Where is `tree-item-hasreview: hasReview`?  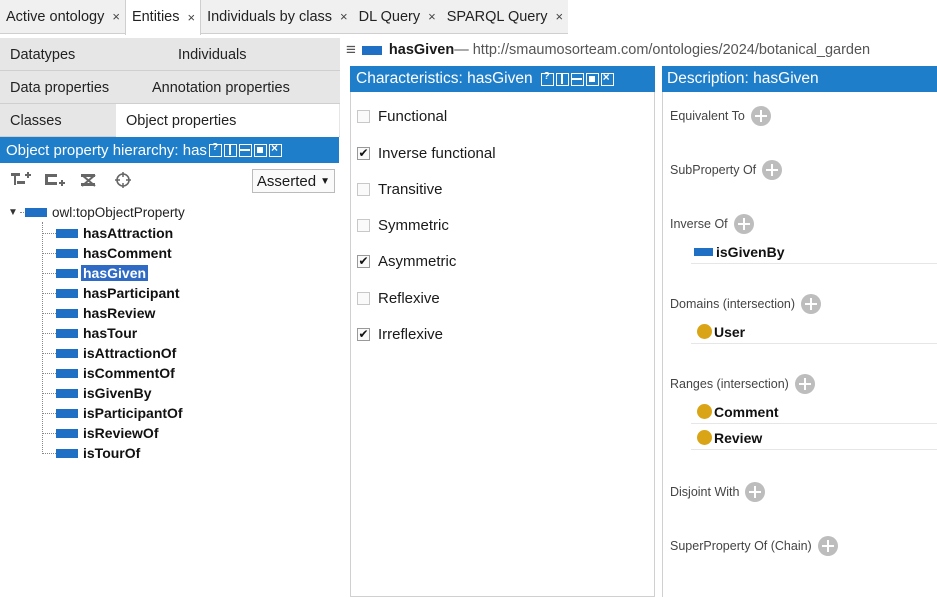
tree-item-hasreview: hasReview is located at coordinates (99, 313).